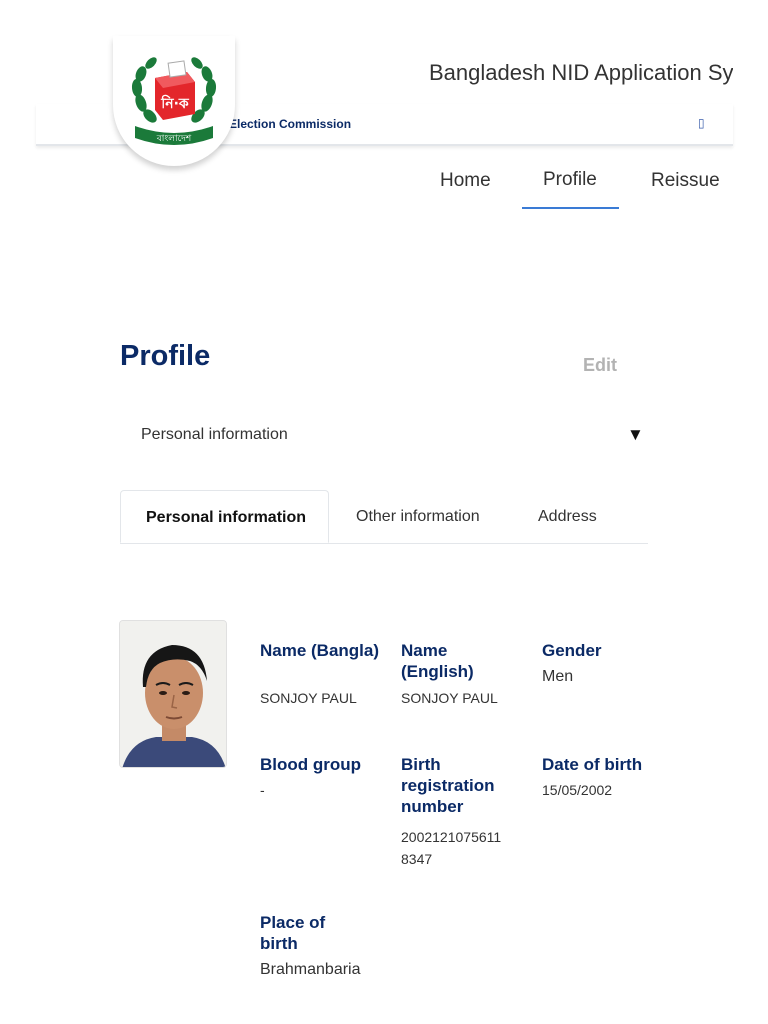 The image size is (768, 1024). I want to click on birth-registration-value: 20021210756118347, so click(451, 848).